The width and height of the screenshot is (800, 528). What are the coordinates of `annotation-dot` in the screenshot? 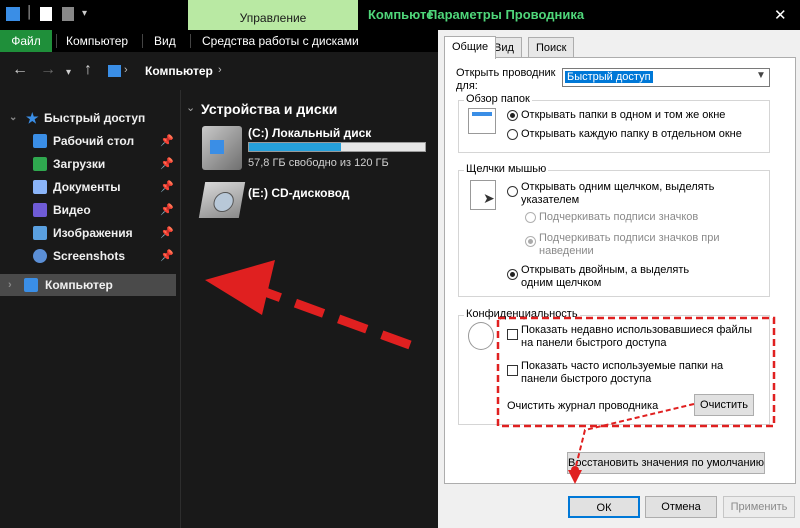 It's located at (575, 470).